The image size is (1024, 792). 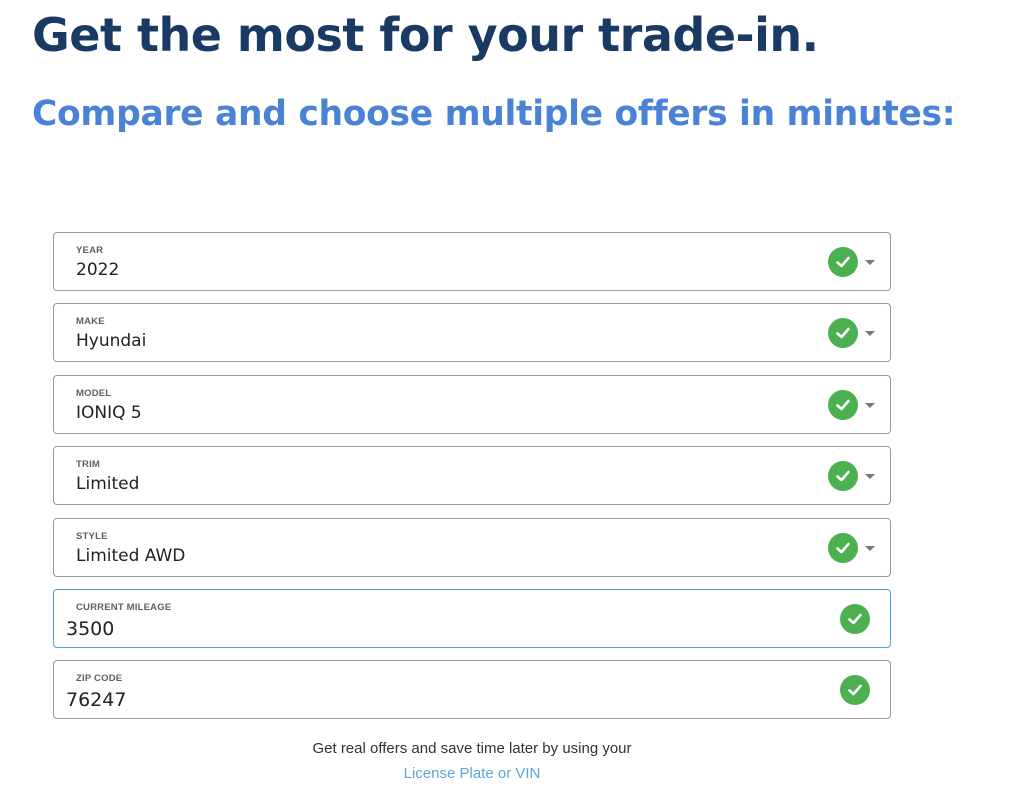 What do you see at coordinates (472, 476) in the screenshot?
I see `trim-select: TRIM Limited` at bounding box center [472, 476].